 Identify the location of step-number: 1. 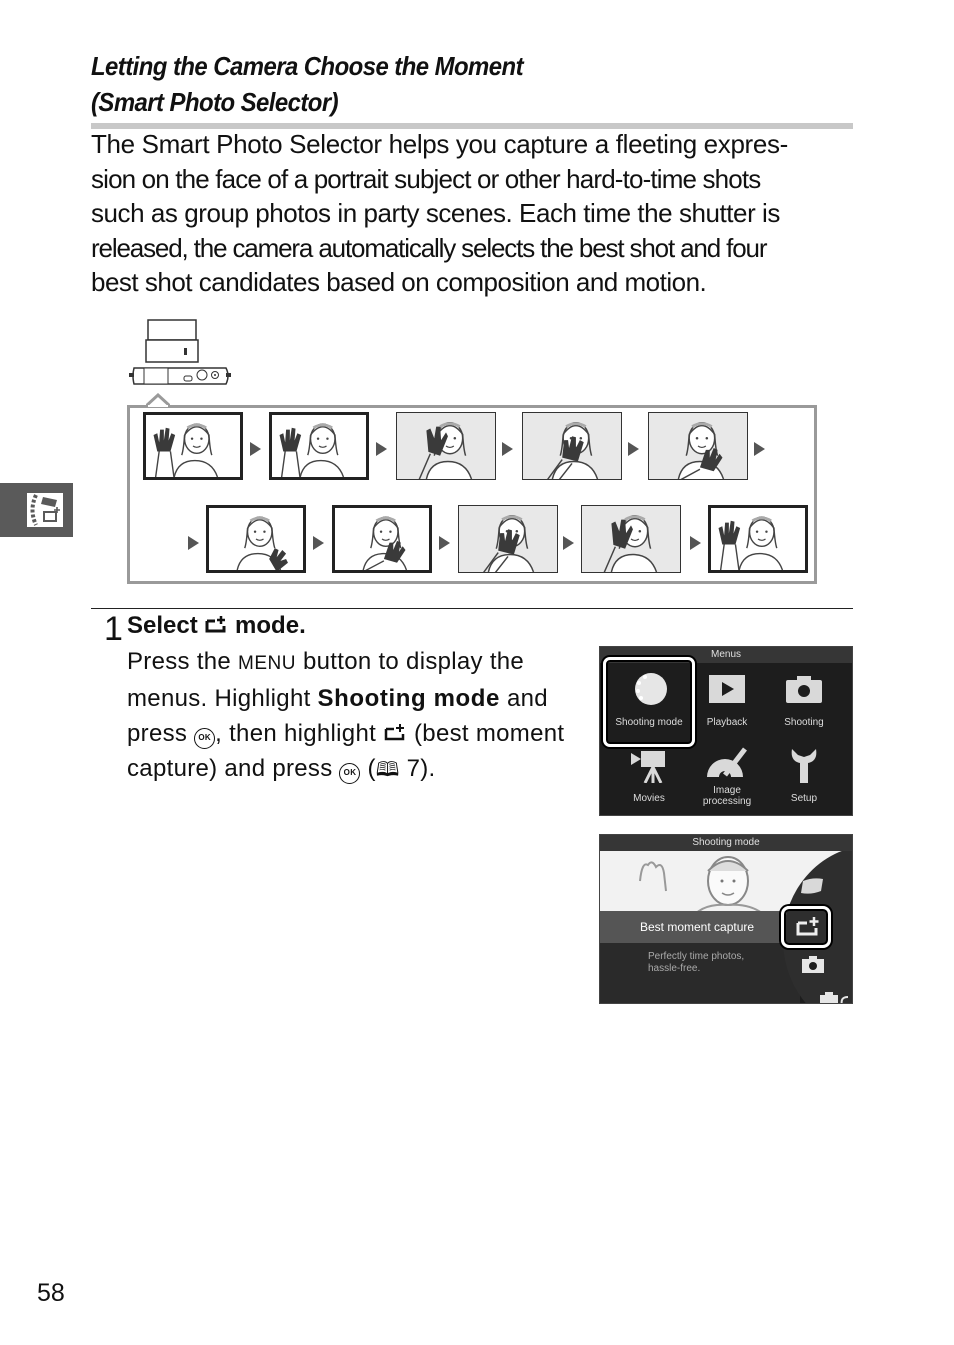
(113, 629).